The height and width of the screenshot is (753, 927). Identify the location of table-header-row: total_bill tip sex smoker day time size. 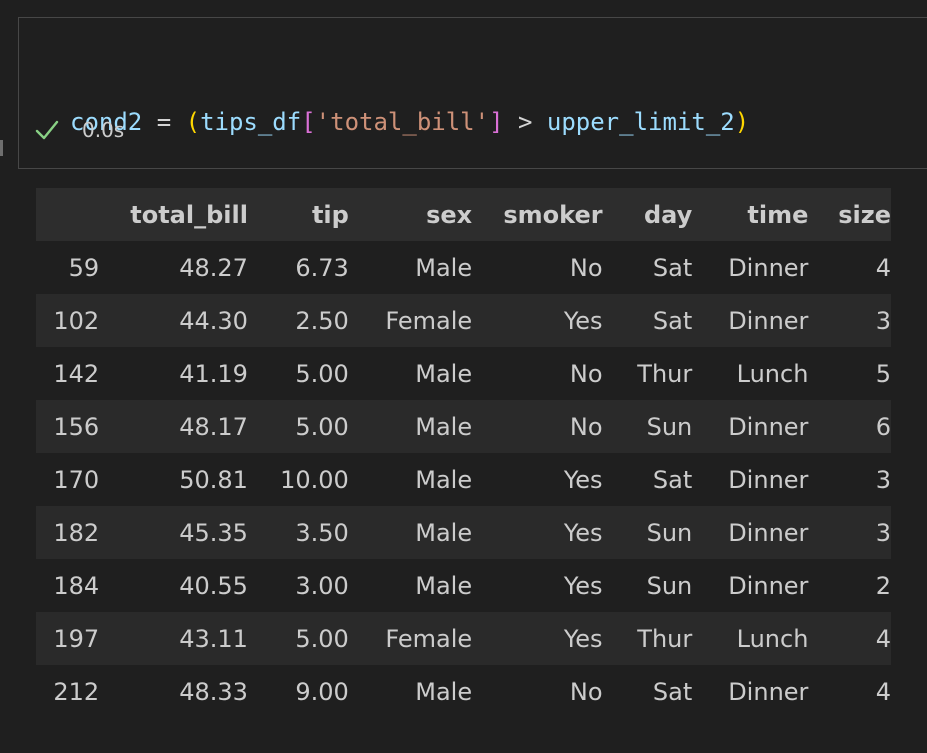
(463, 214).